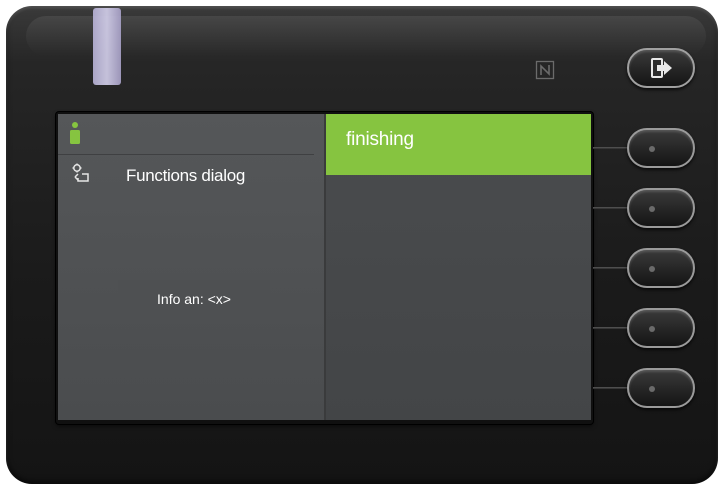  I want to click on info-text: Info an: <x>, so click(194, 299).